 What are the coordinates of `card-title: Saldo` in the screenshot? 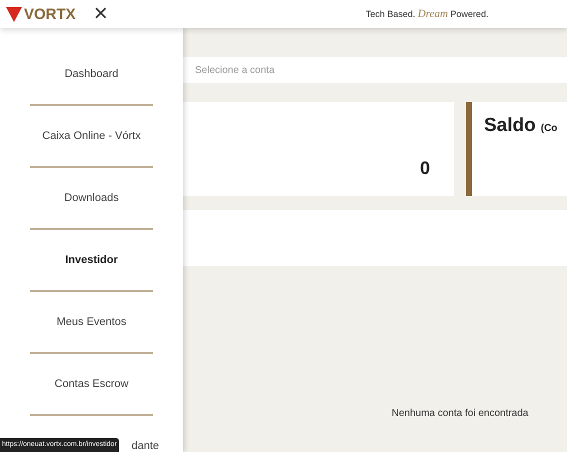 It's located at (510, 126).